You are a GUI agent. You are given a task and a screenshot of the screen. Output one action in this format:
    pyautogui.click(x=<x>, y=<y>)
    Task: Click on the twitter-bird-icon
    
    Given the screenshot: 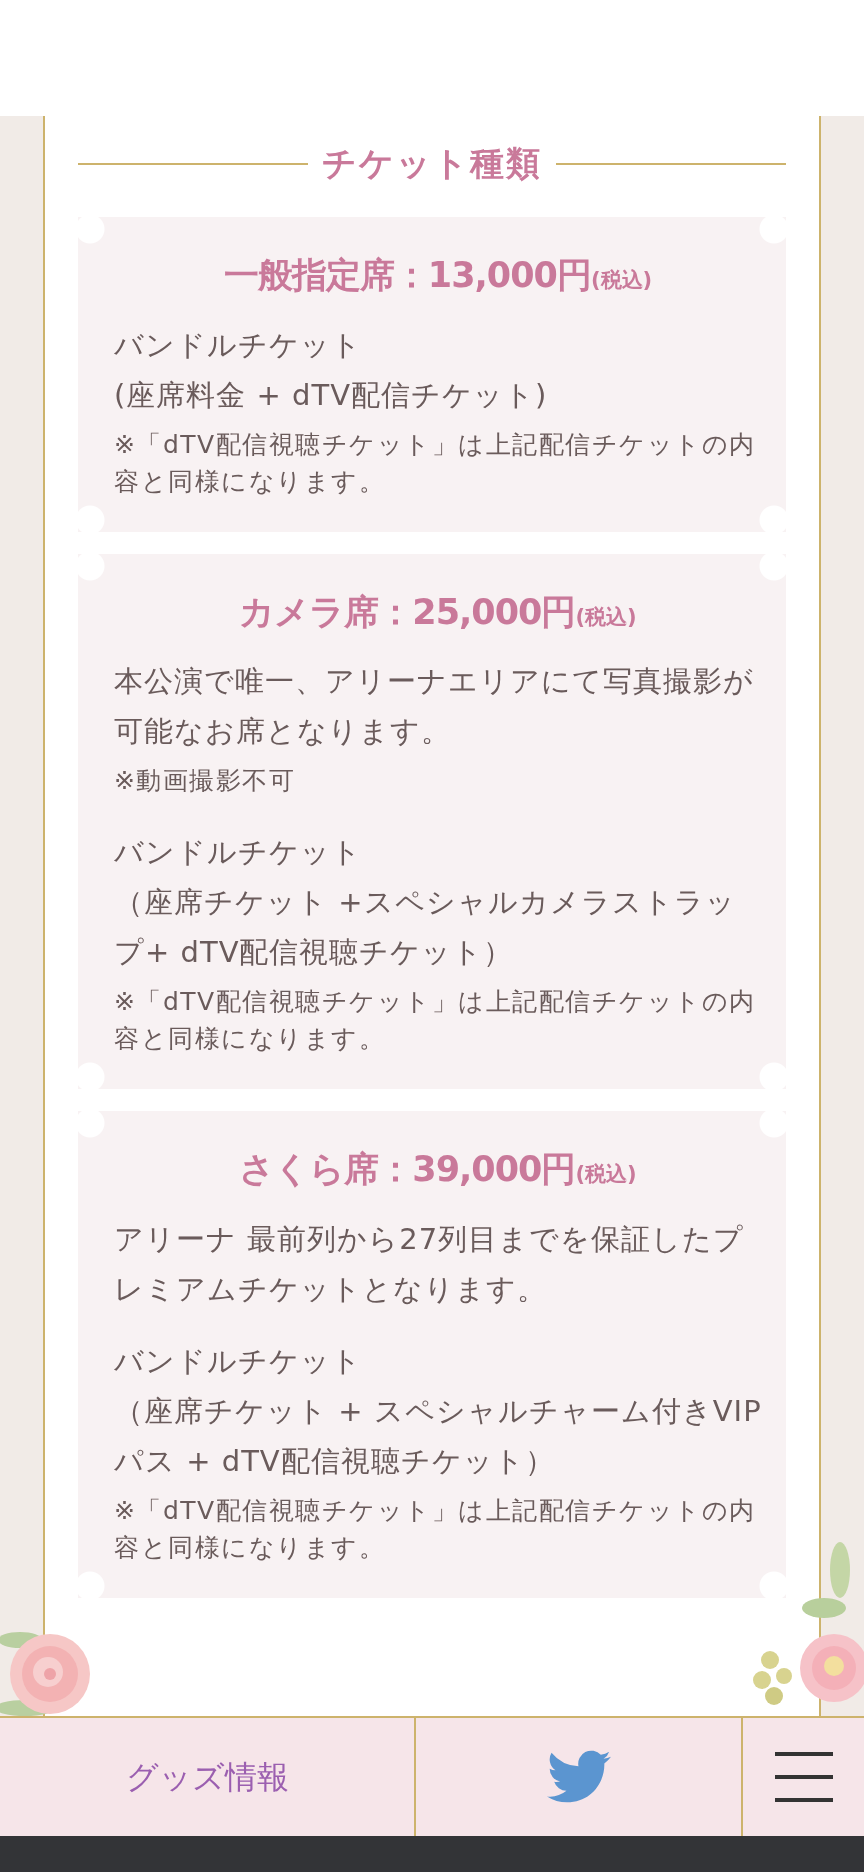 What is the action you would take?
    pyautogui.click(x=578, y=1777)
    